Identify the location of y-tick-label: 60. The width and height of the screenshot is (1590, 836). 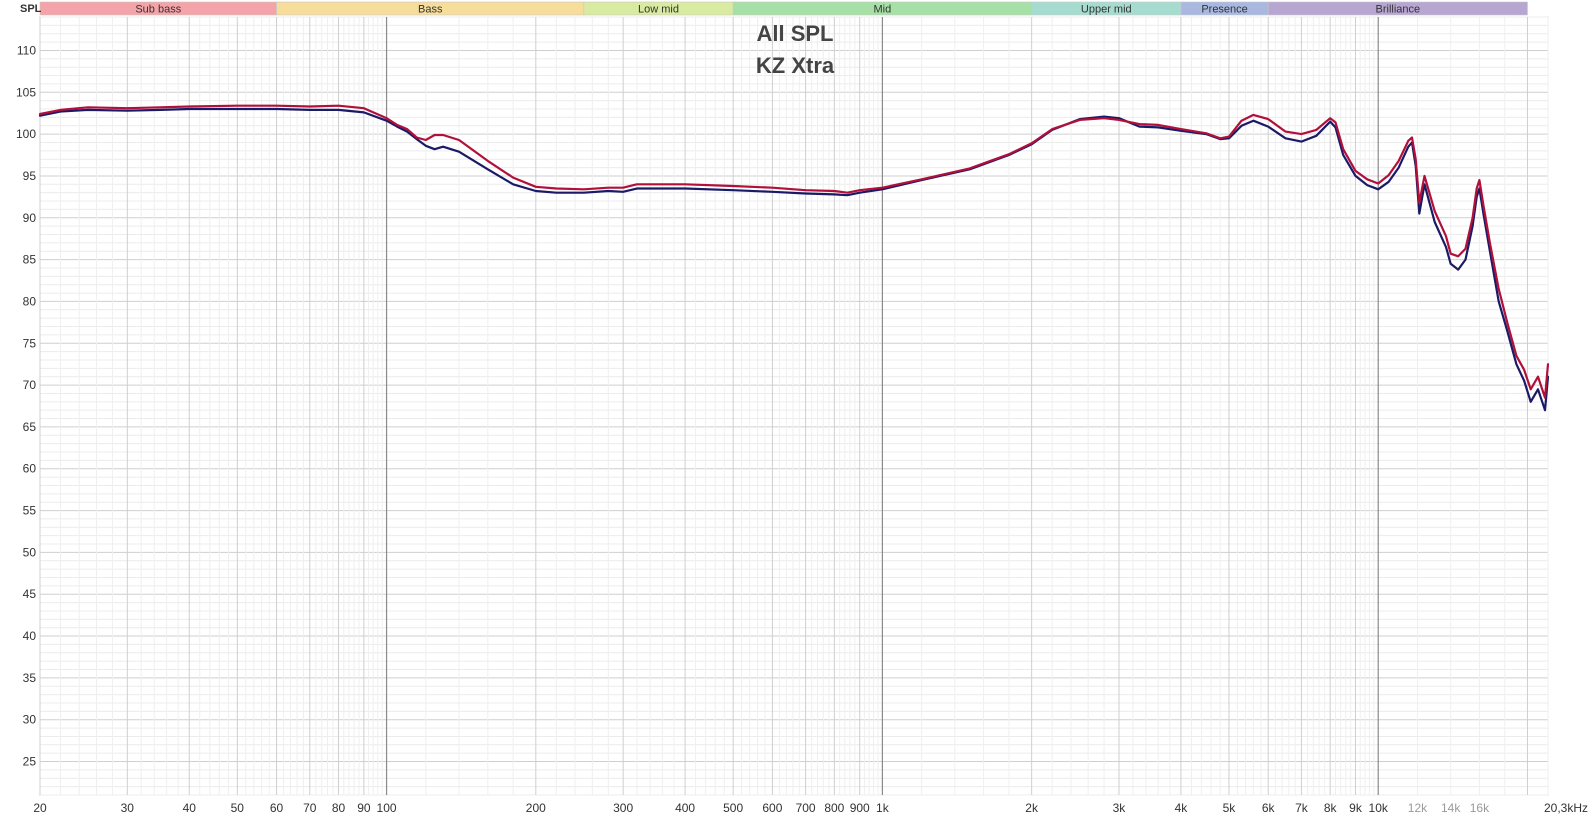
(30, 469).